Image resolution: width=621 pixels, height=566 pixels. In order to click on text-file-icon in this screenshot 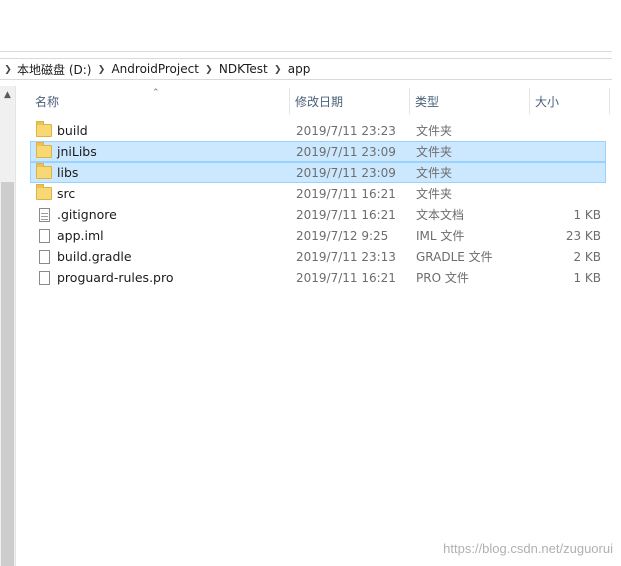, I will do `click(44, 214)`.